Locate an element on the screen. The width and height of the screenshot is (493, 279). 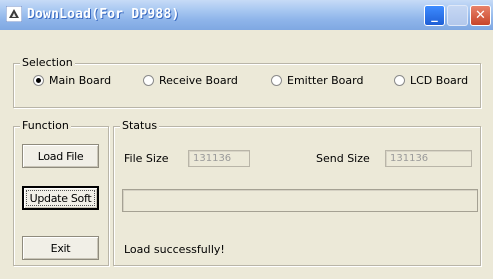
maximize-icon is located at coordinates (457, 15).